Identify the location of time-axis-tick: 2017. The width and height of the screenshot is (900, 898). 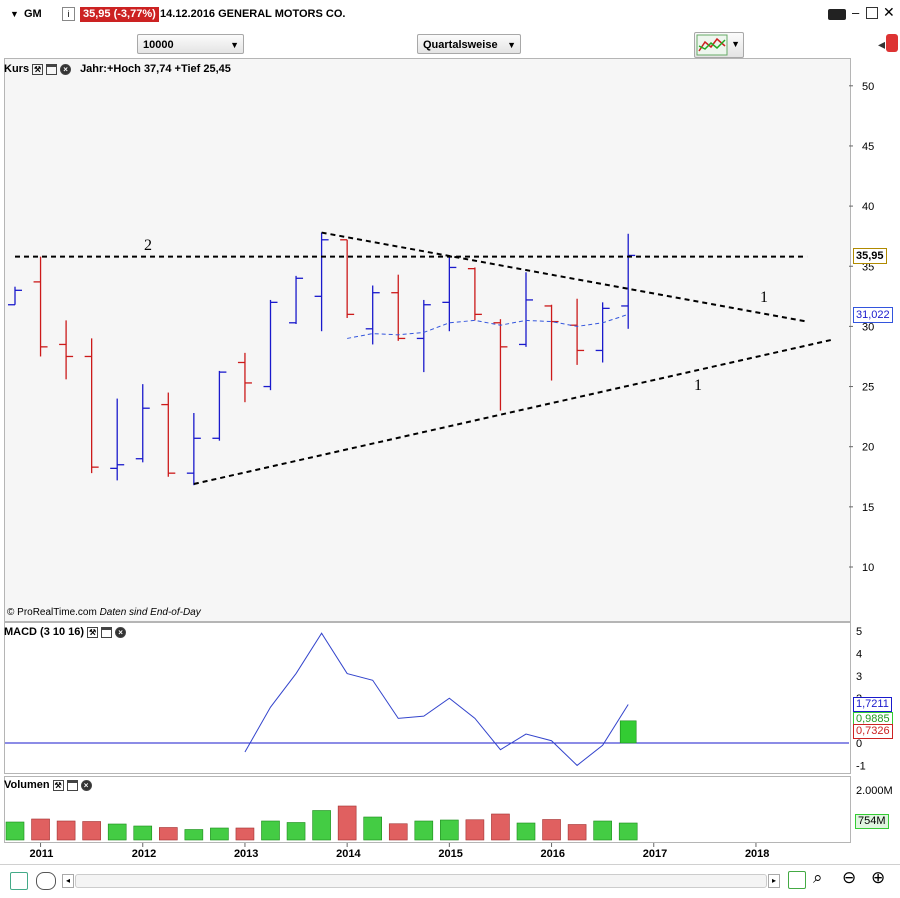
(655, 854).